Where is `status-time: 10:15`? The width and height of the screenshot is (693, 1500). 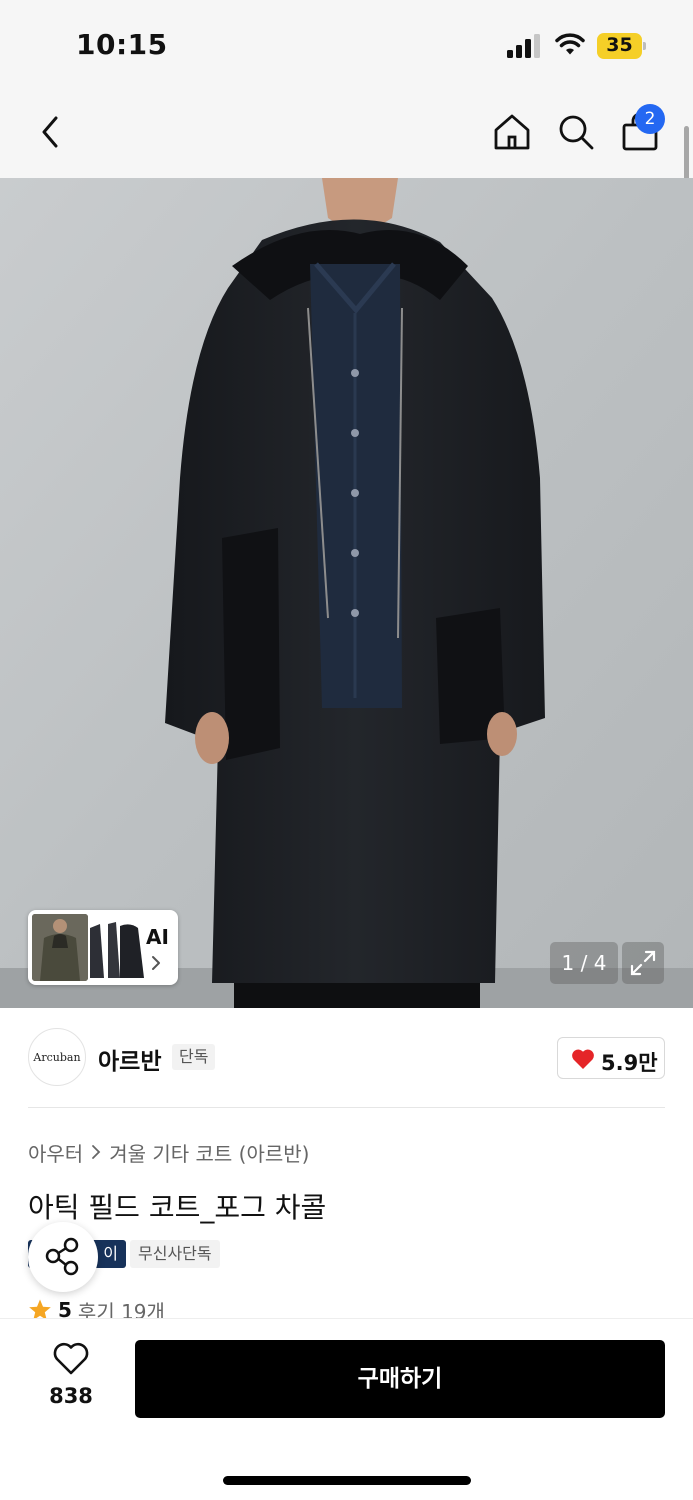
status-time: 10:15 is located at coordinates (122, 44).